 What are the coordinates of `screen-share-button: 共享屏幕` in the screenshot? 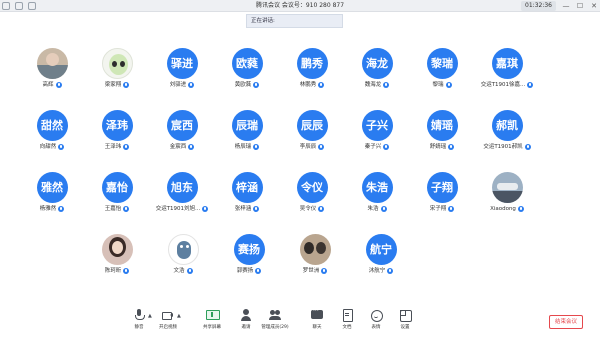 It's located at (212, 320).